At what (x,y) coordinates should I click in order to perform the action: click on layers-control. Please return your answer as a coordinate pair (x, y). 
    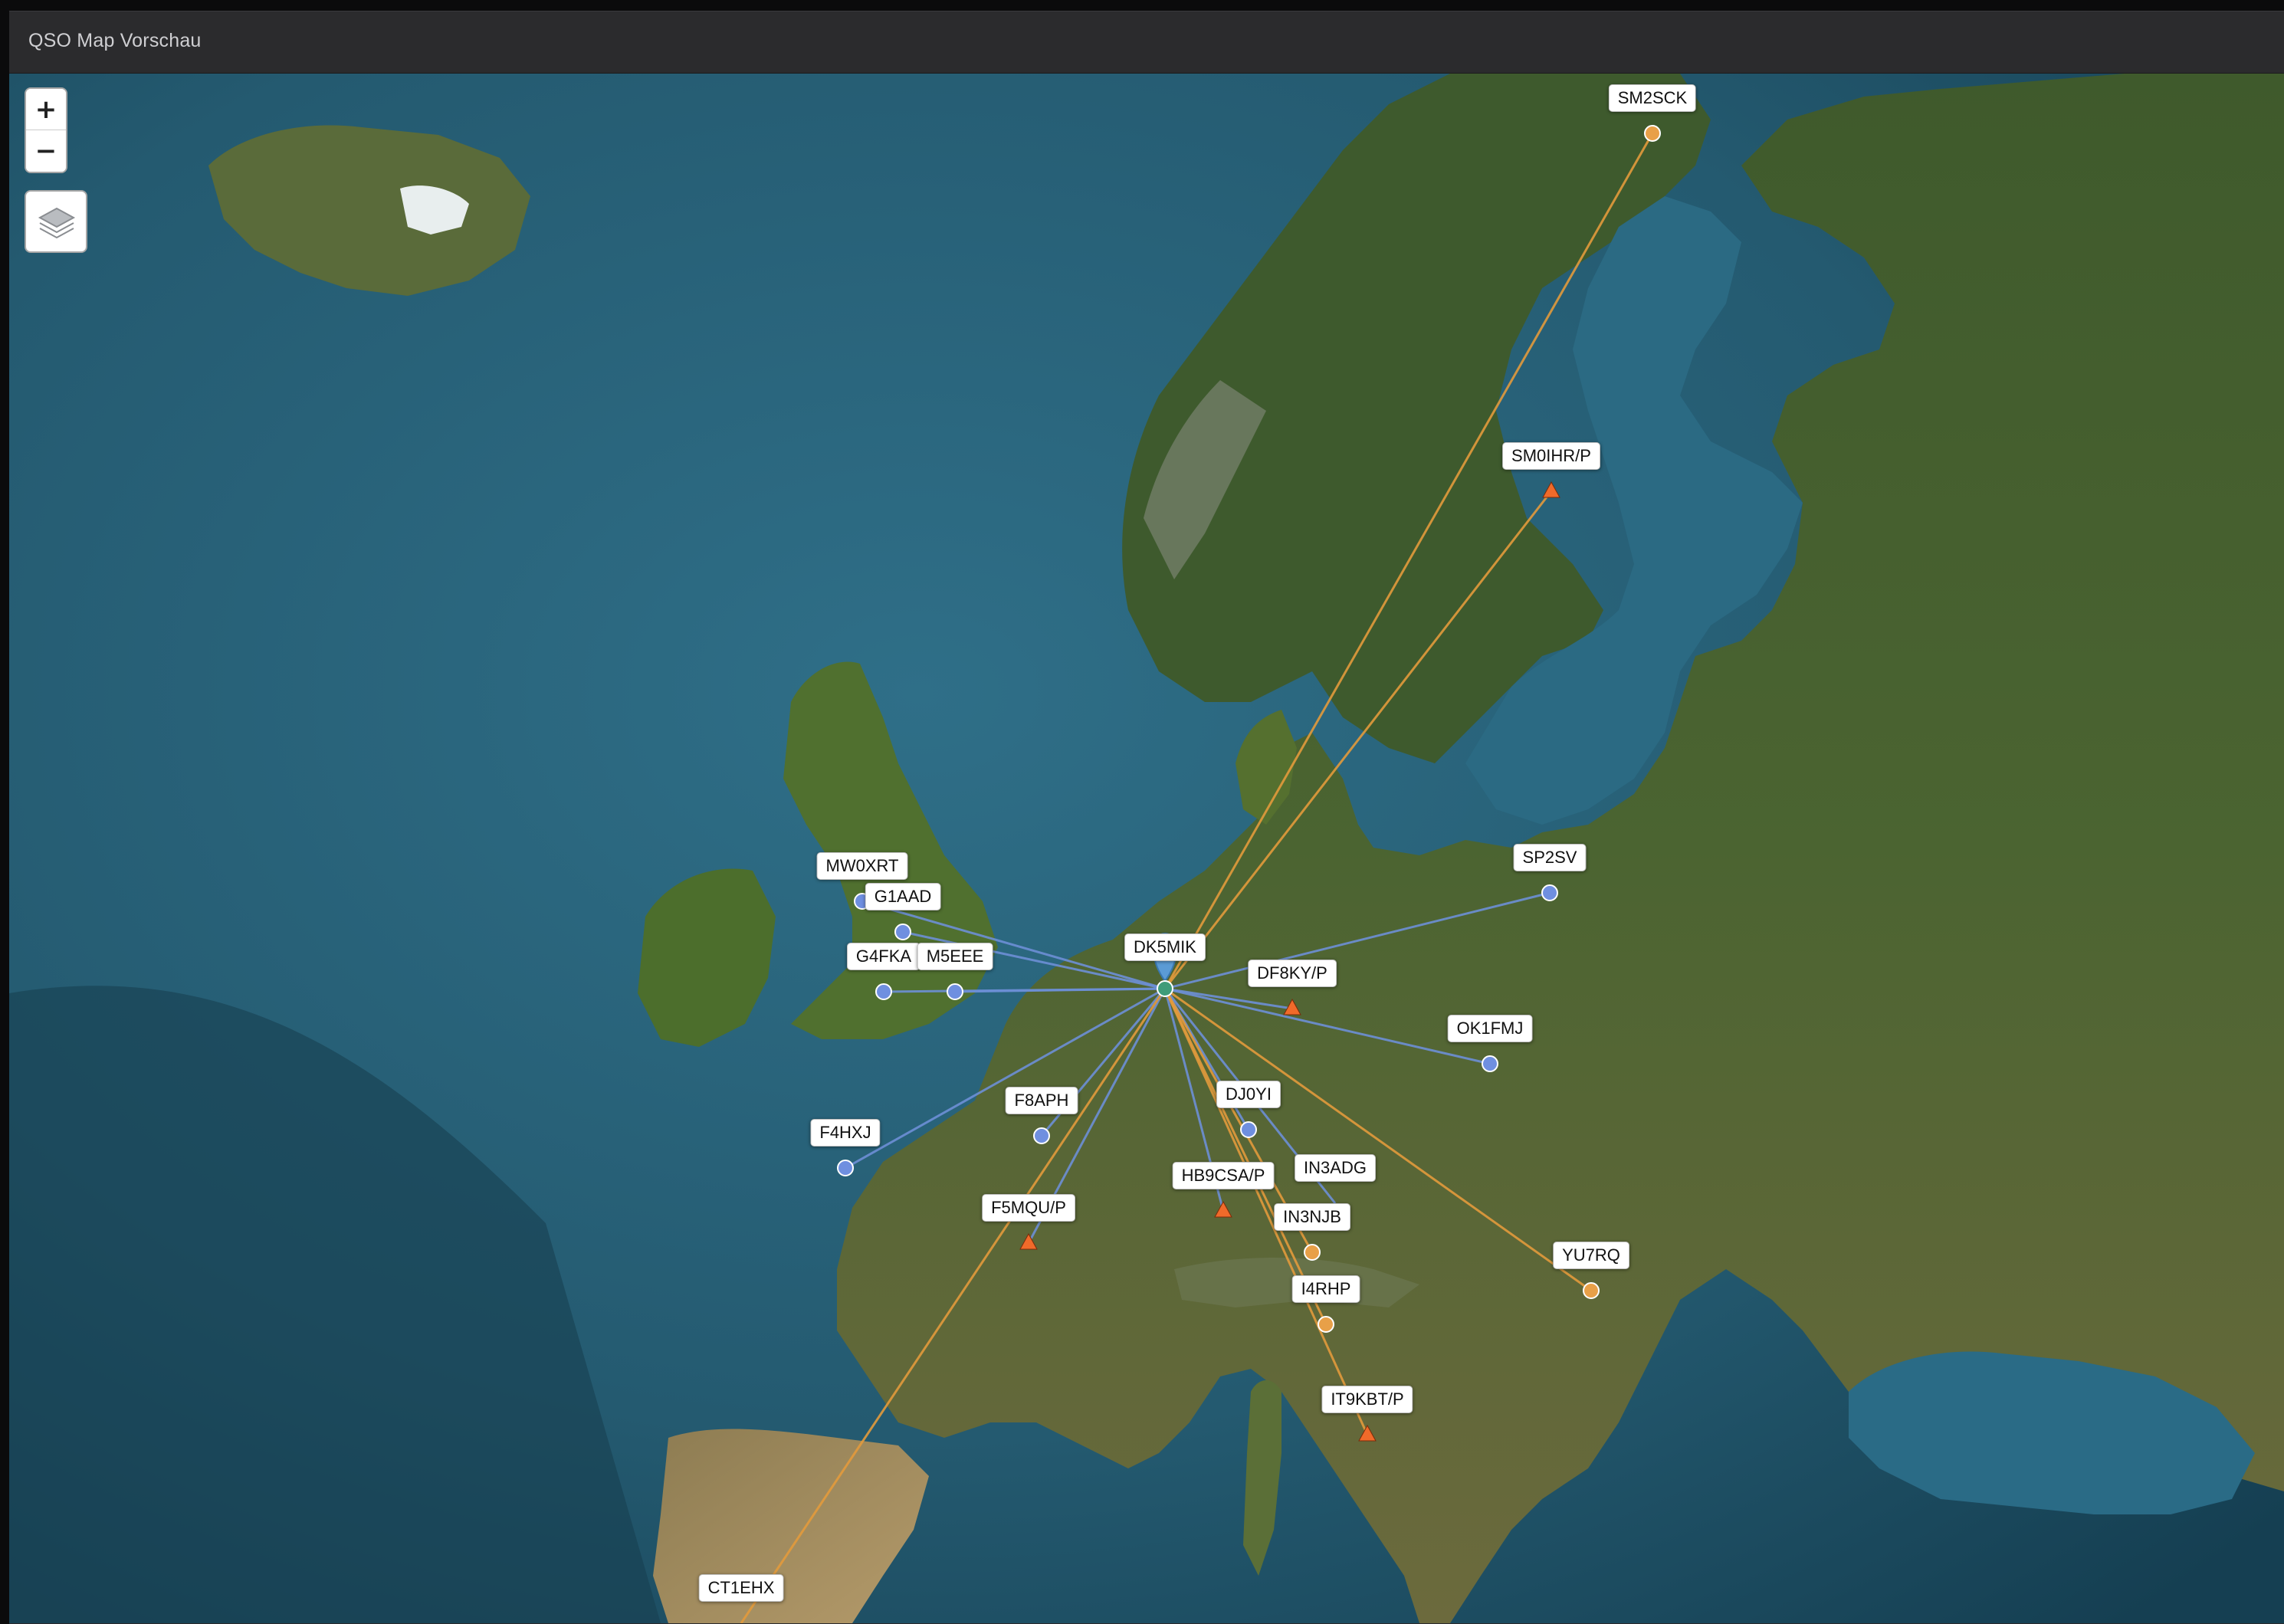
    Looking at the image, I should click on (56, 222).